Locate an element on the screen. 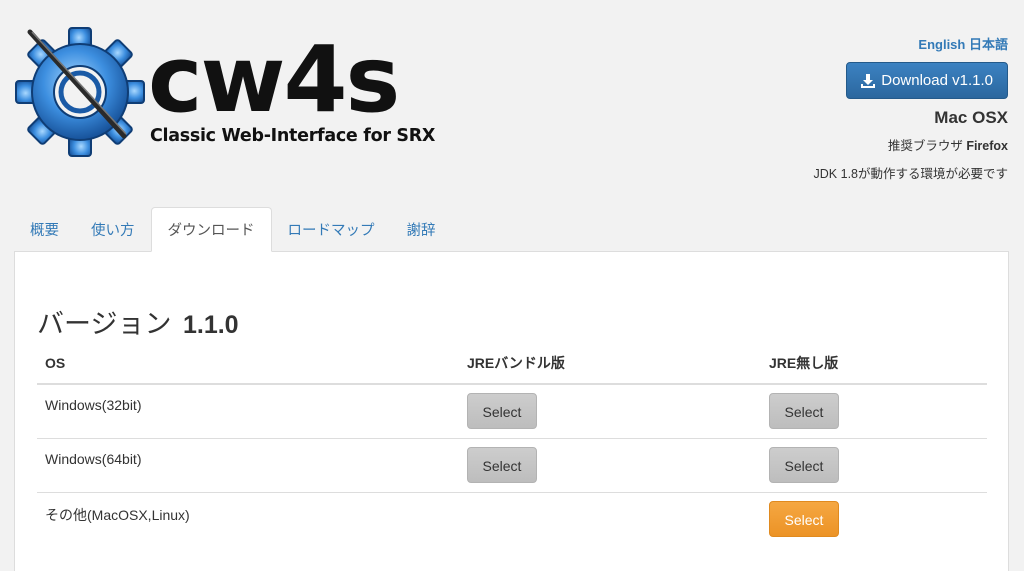 The height and width of the screenshot is (571, 1024). table-row: その他(MacOSX,Linux) Select is located at coordinates (512, 518).